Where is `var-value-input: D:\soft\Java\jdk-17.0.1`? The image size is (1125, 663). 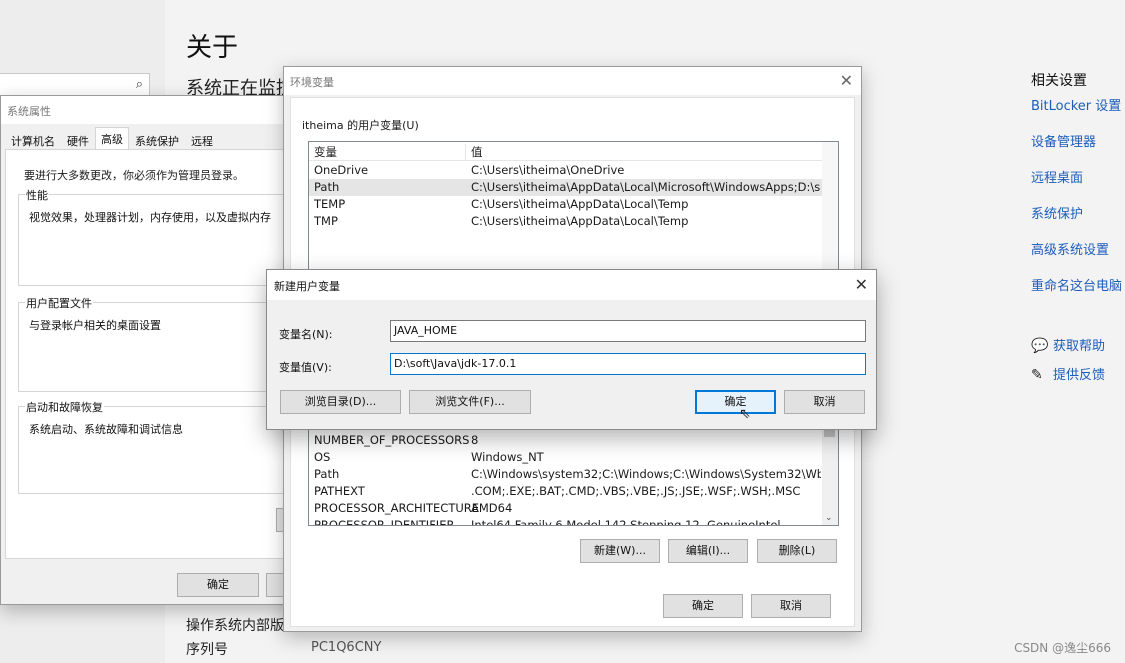 var-value-input: D:\soft\Java\jdk-17.0.1 is located at coordinates (628, 364).